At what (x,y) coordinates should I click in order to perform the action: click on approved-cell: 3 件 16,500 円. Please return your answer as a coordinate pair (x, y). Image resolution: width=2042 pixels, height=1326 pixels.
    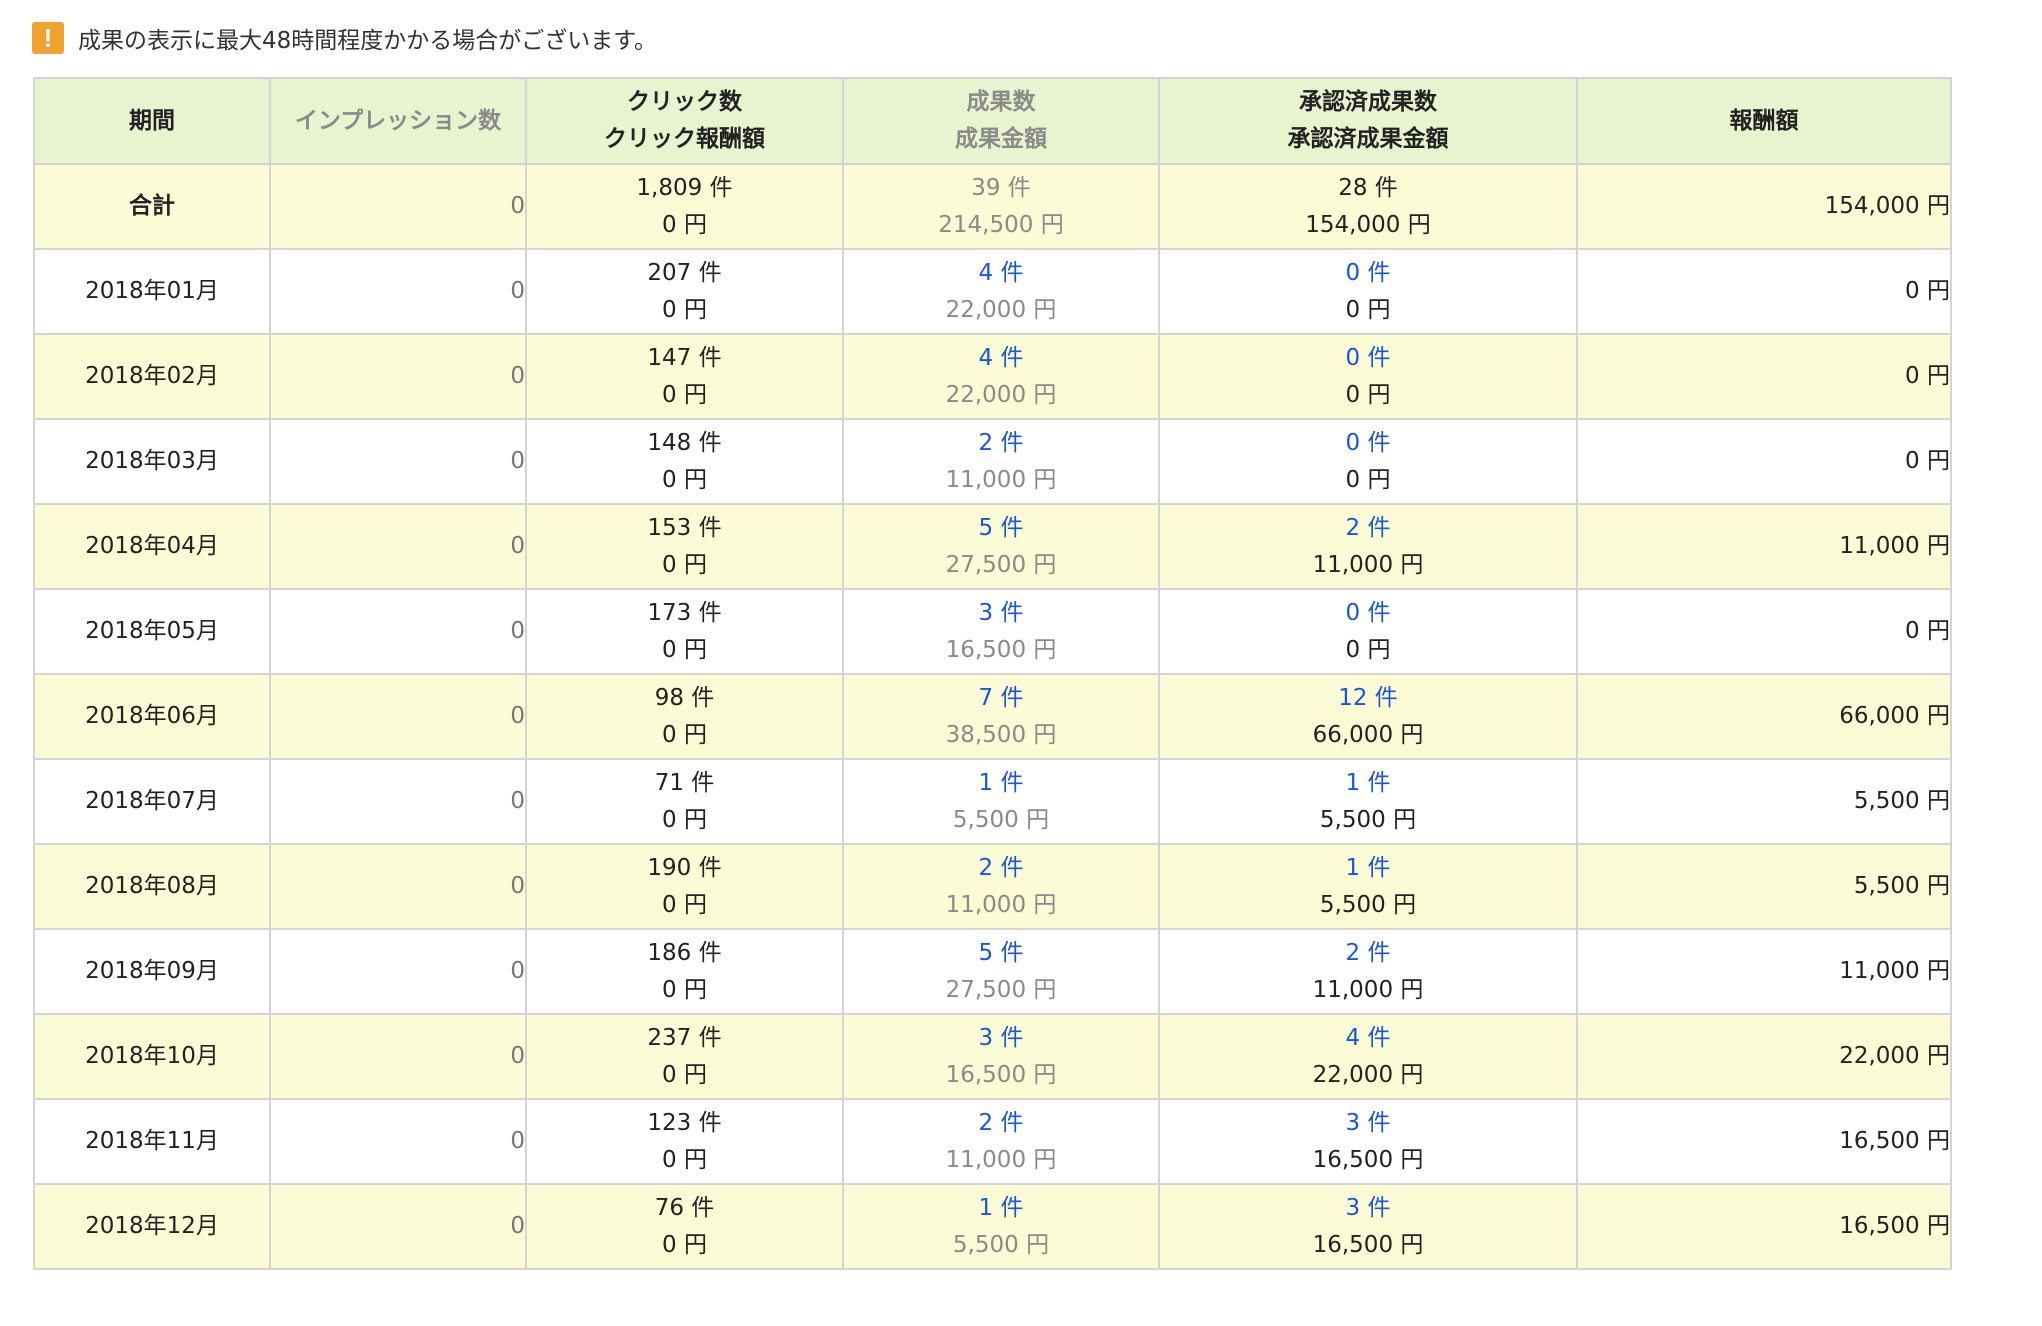
    Looking at the image, I should click on (1368, 1226).